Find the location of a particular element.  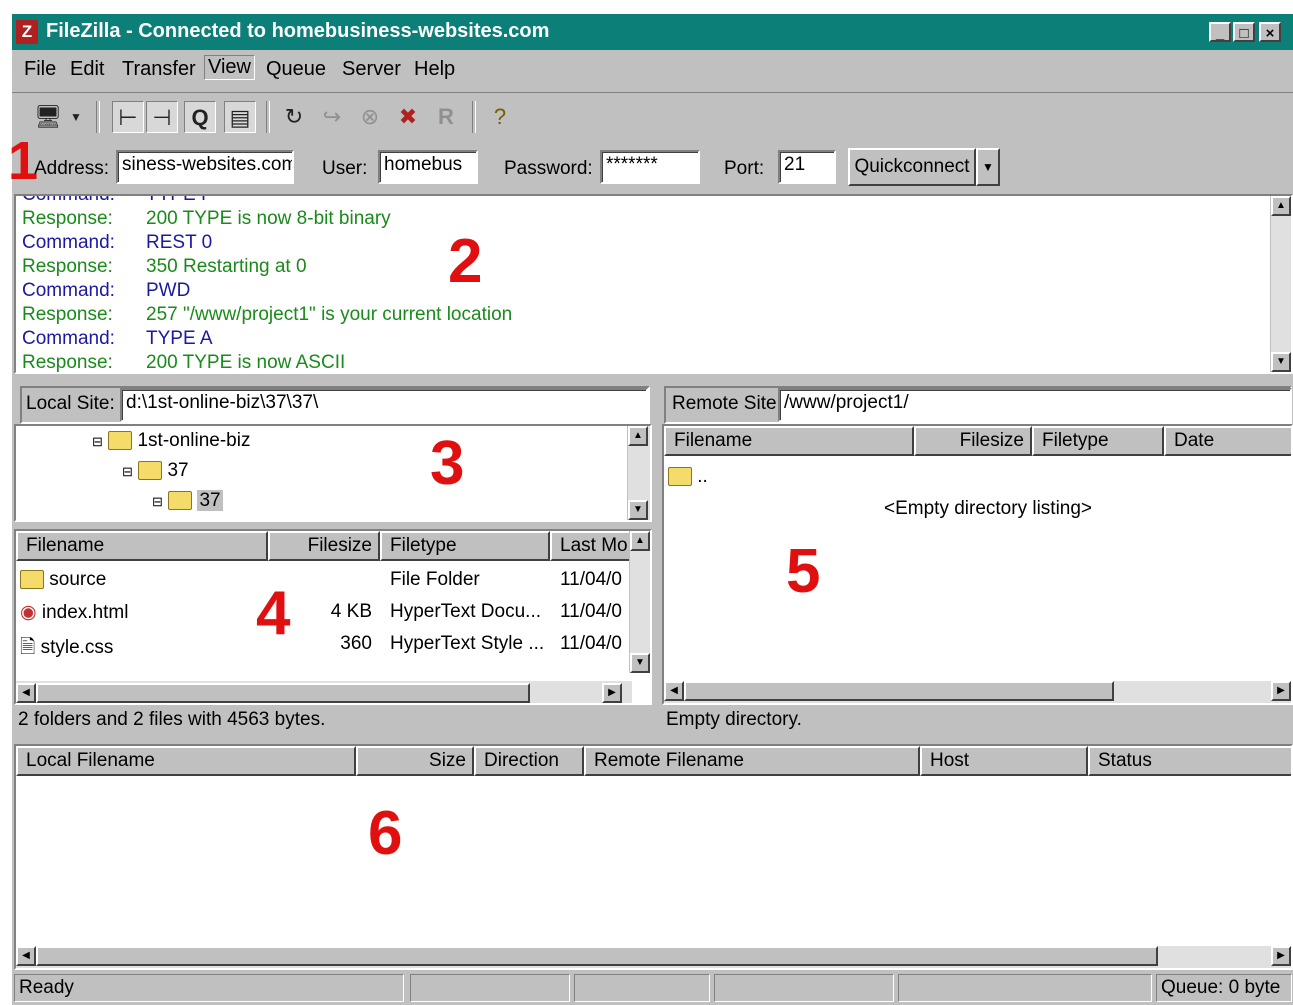

menu-server: Server is located at coordinates (371, 69).